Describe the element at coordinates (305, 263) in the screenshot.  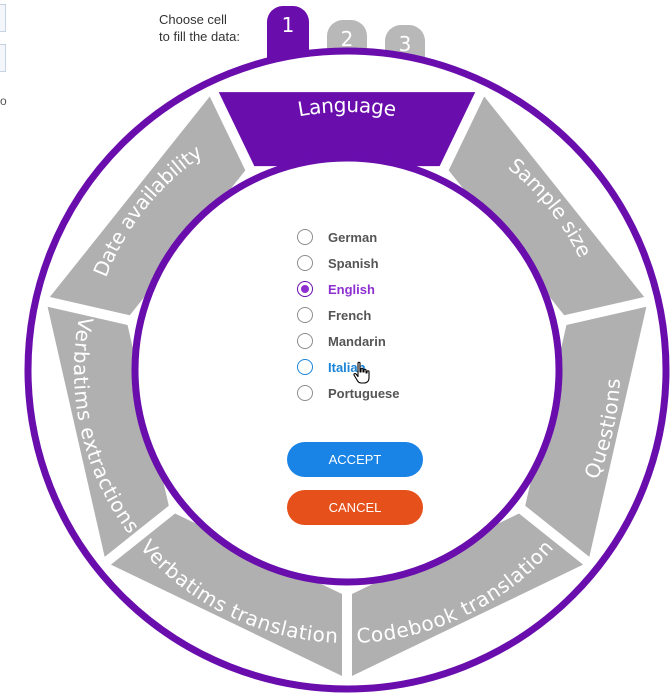
I see `radio-spanish` at that location.